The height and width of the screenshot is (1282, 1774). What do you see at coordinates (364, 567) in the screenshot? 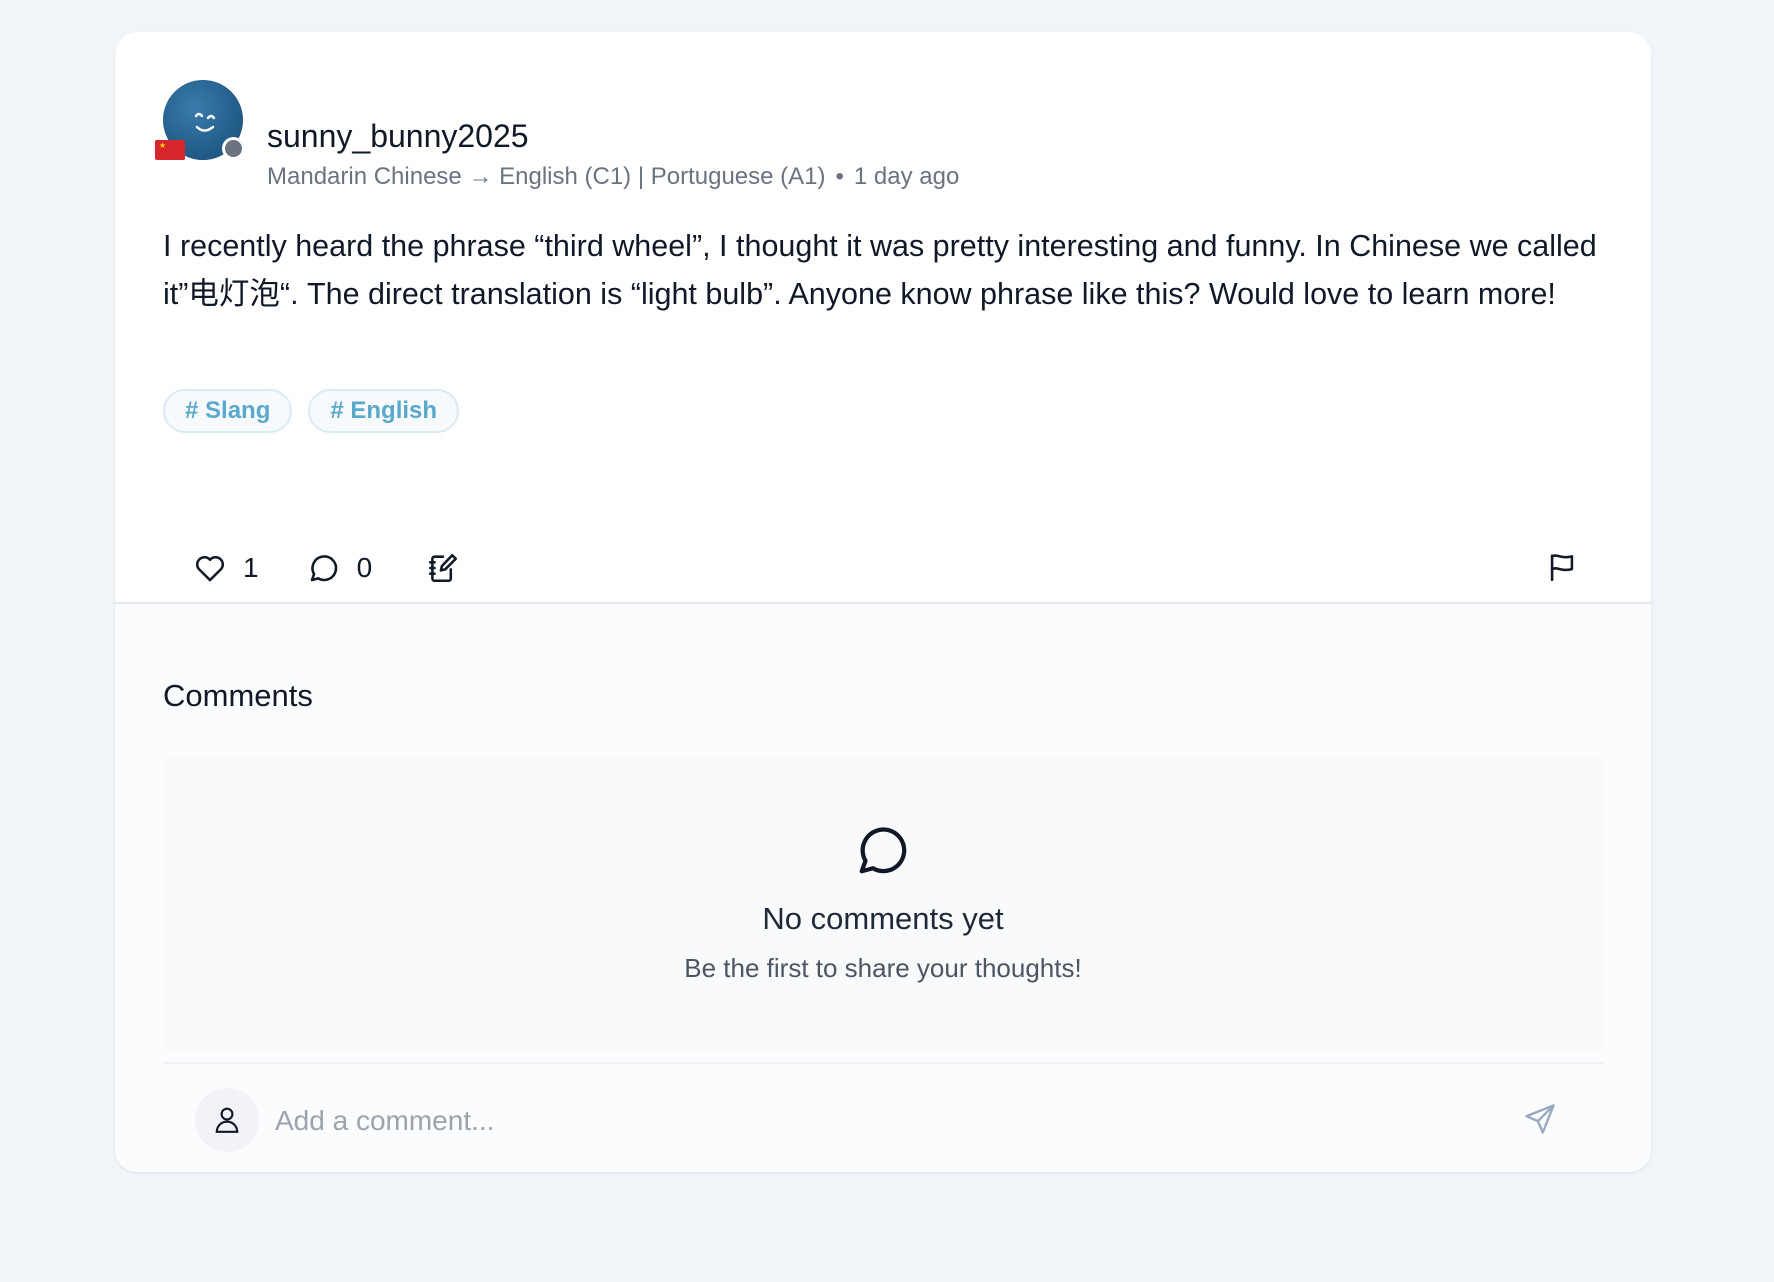
I see `comment-count: 0` at bounding box center [364, 567].